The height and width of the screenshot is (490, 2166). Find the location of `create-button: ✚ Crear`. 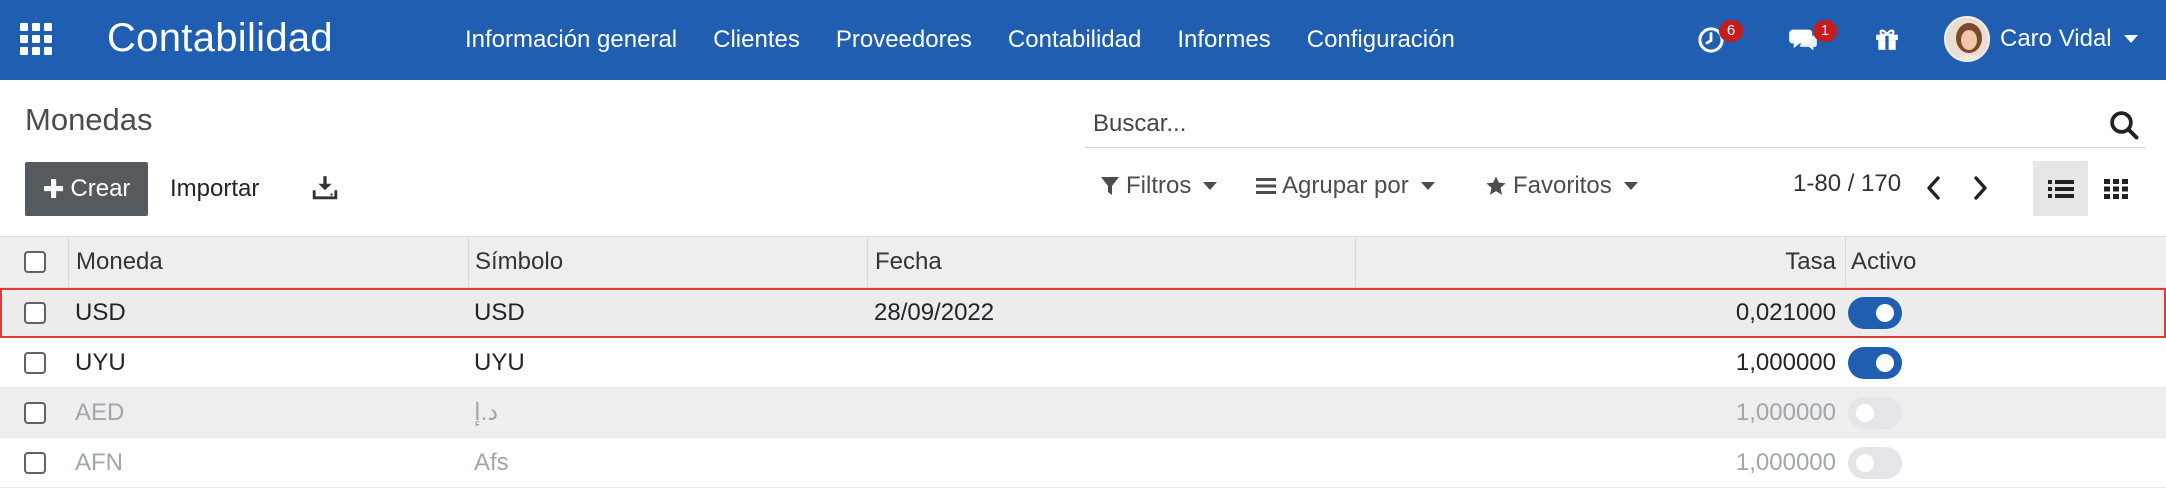

create-button: ✚ Crear is located at coordinates (86, 189).